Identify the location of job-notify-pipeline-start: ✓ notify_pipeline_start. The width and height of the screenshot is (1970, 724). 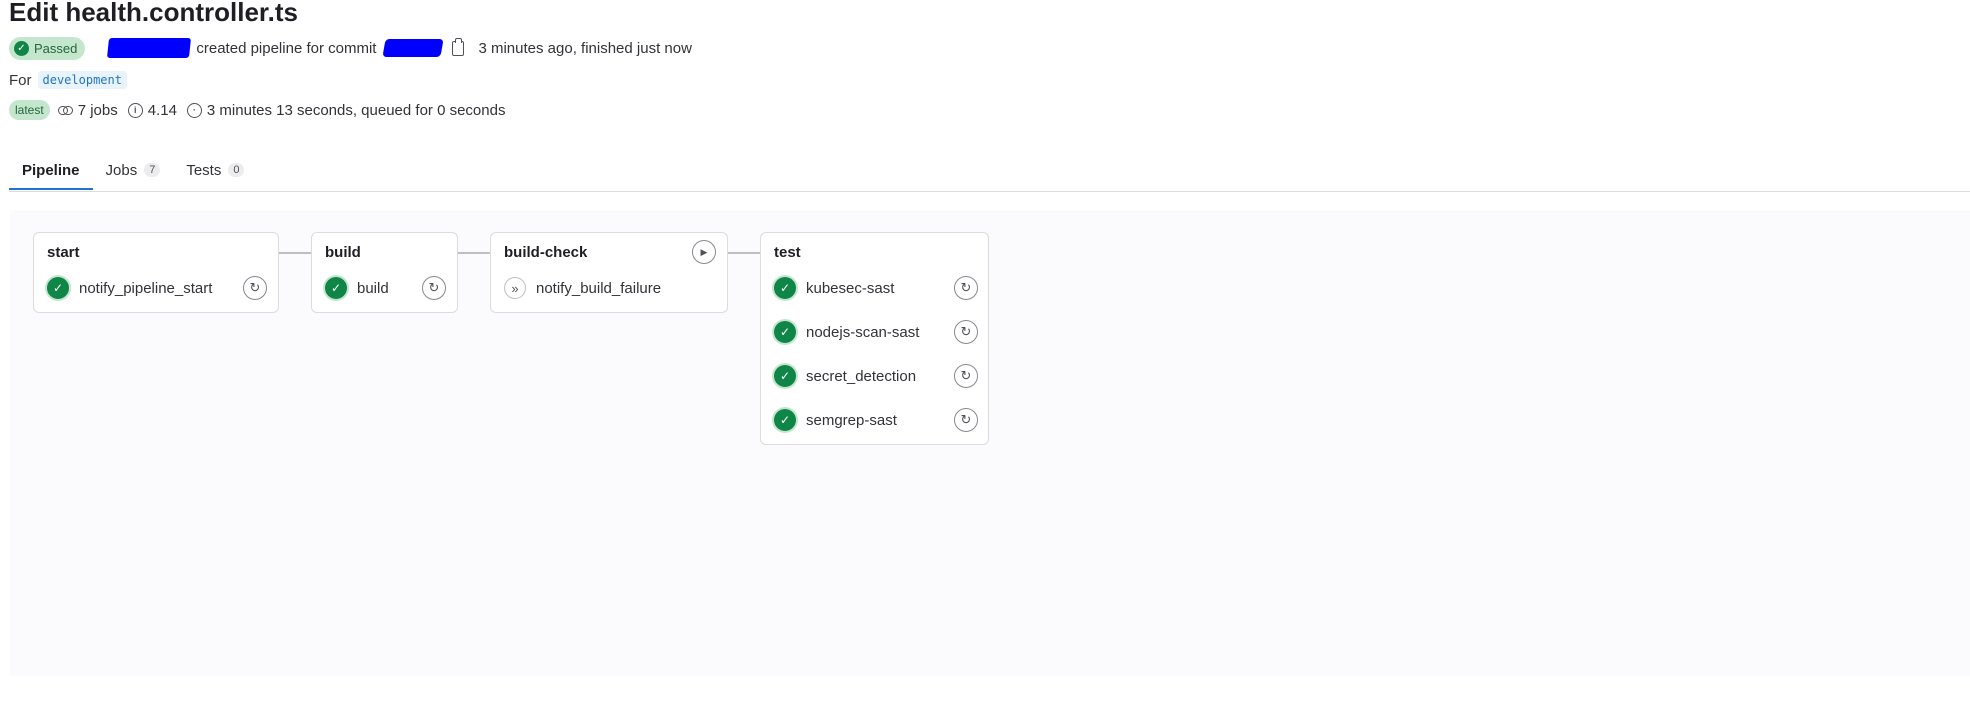
(129, 288).